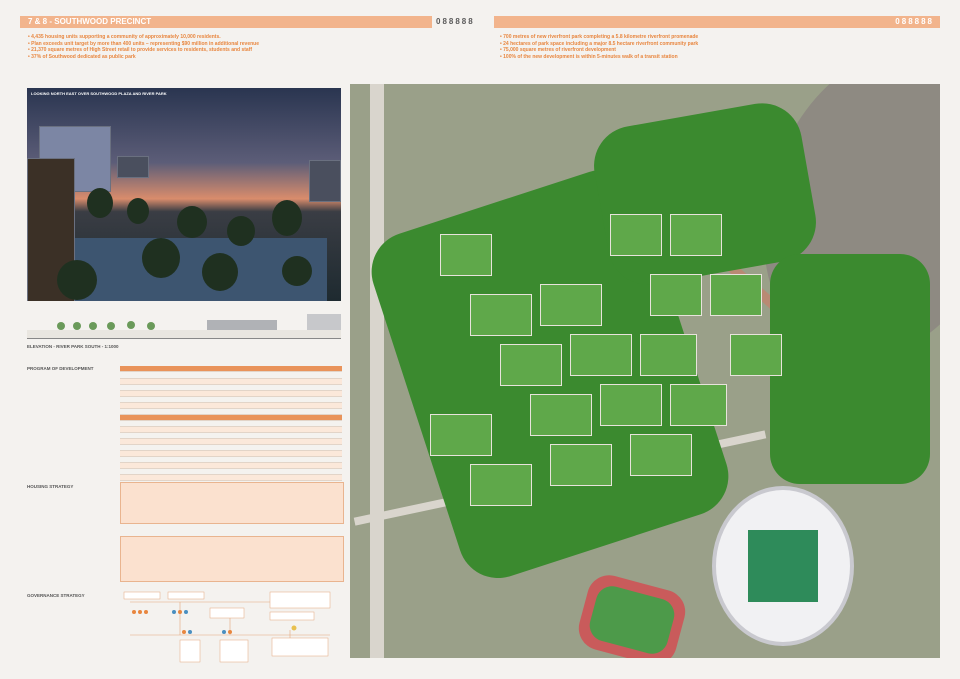  I want to click on program-heading: PROGRAM OF DEVELOPMENT, so click(60, 368).